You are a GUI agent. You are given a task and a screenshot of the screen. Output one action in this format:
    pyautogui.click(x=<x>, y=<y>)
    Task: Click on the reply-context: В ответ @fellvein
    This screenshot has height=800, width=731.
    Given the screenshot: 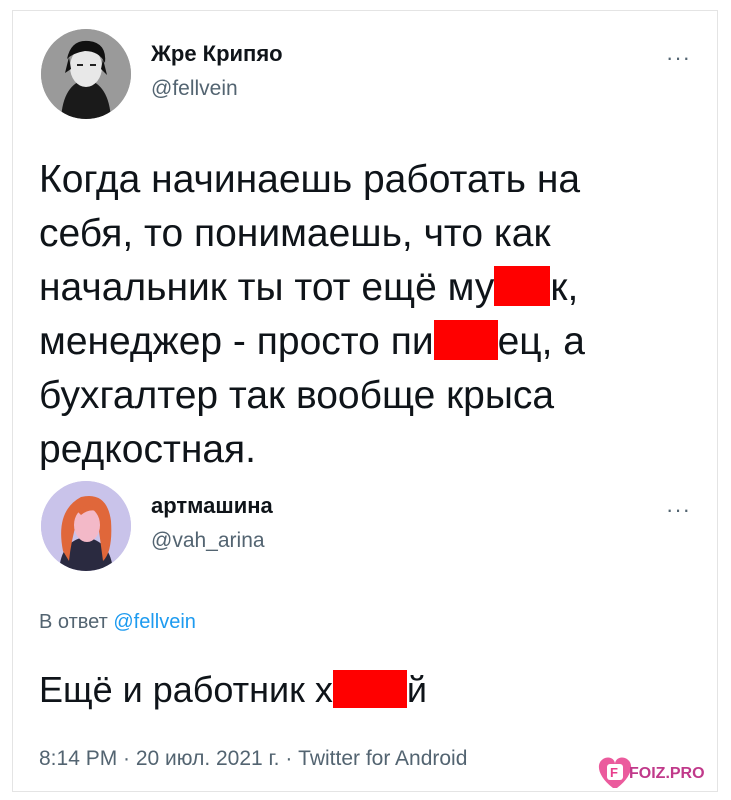 What is the action you would take?
    pyautogui.click(x=117, y=622)
    